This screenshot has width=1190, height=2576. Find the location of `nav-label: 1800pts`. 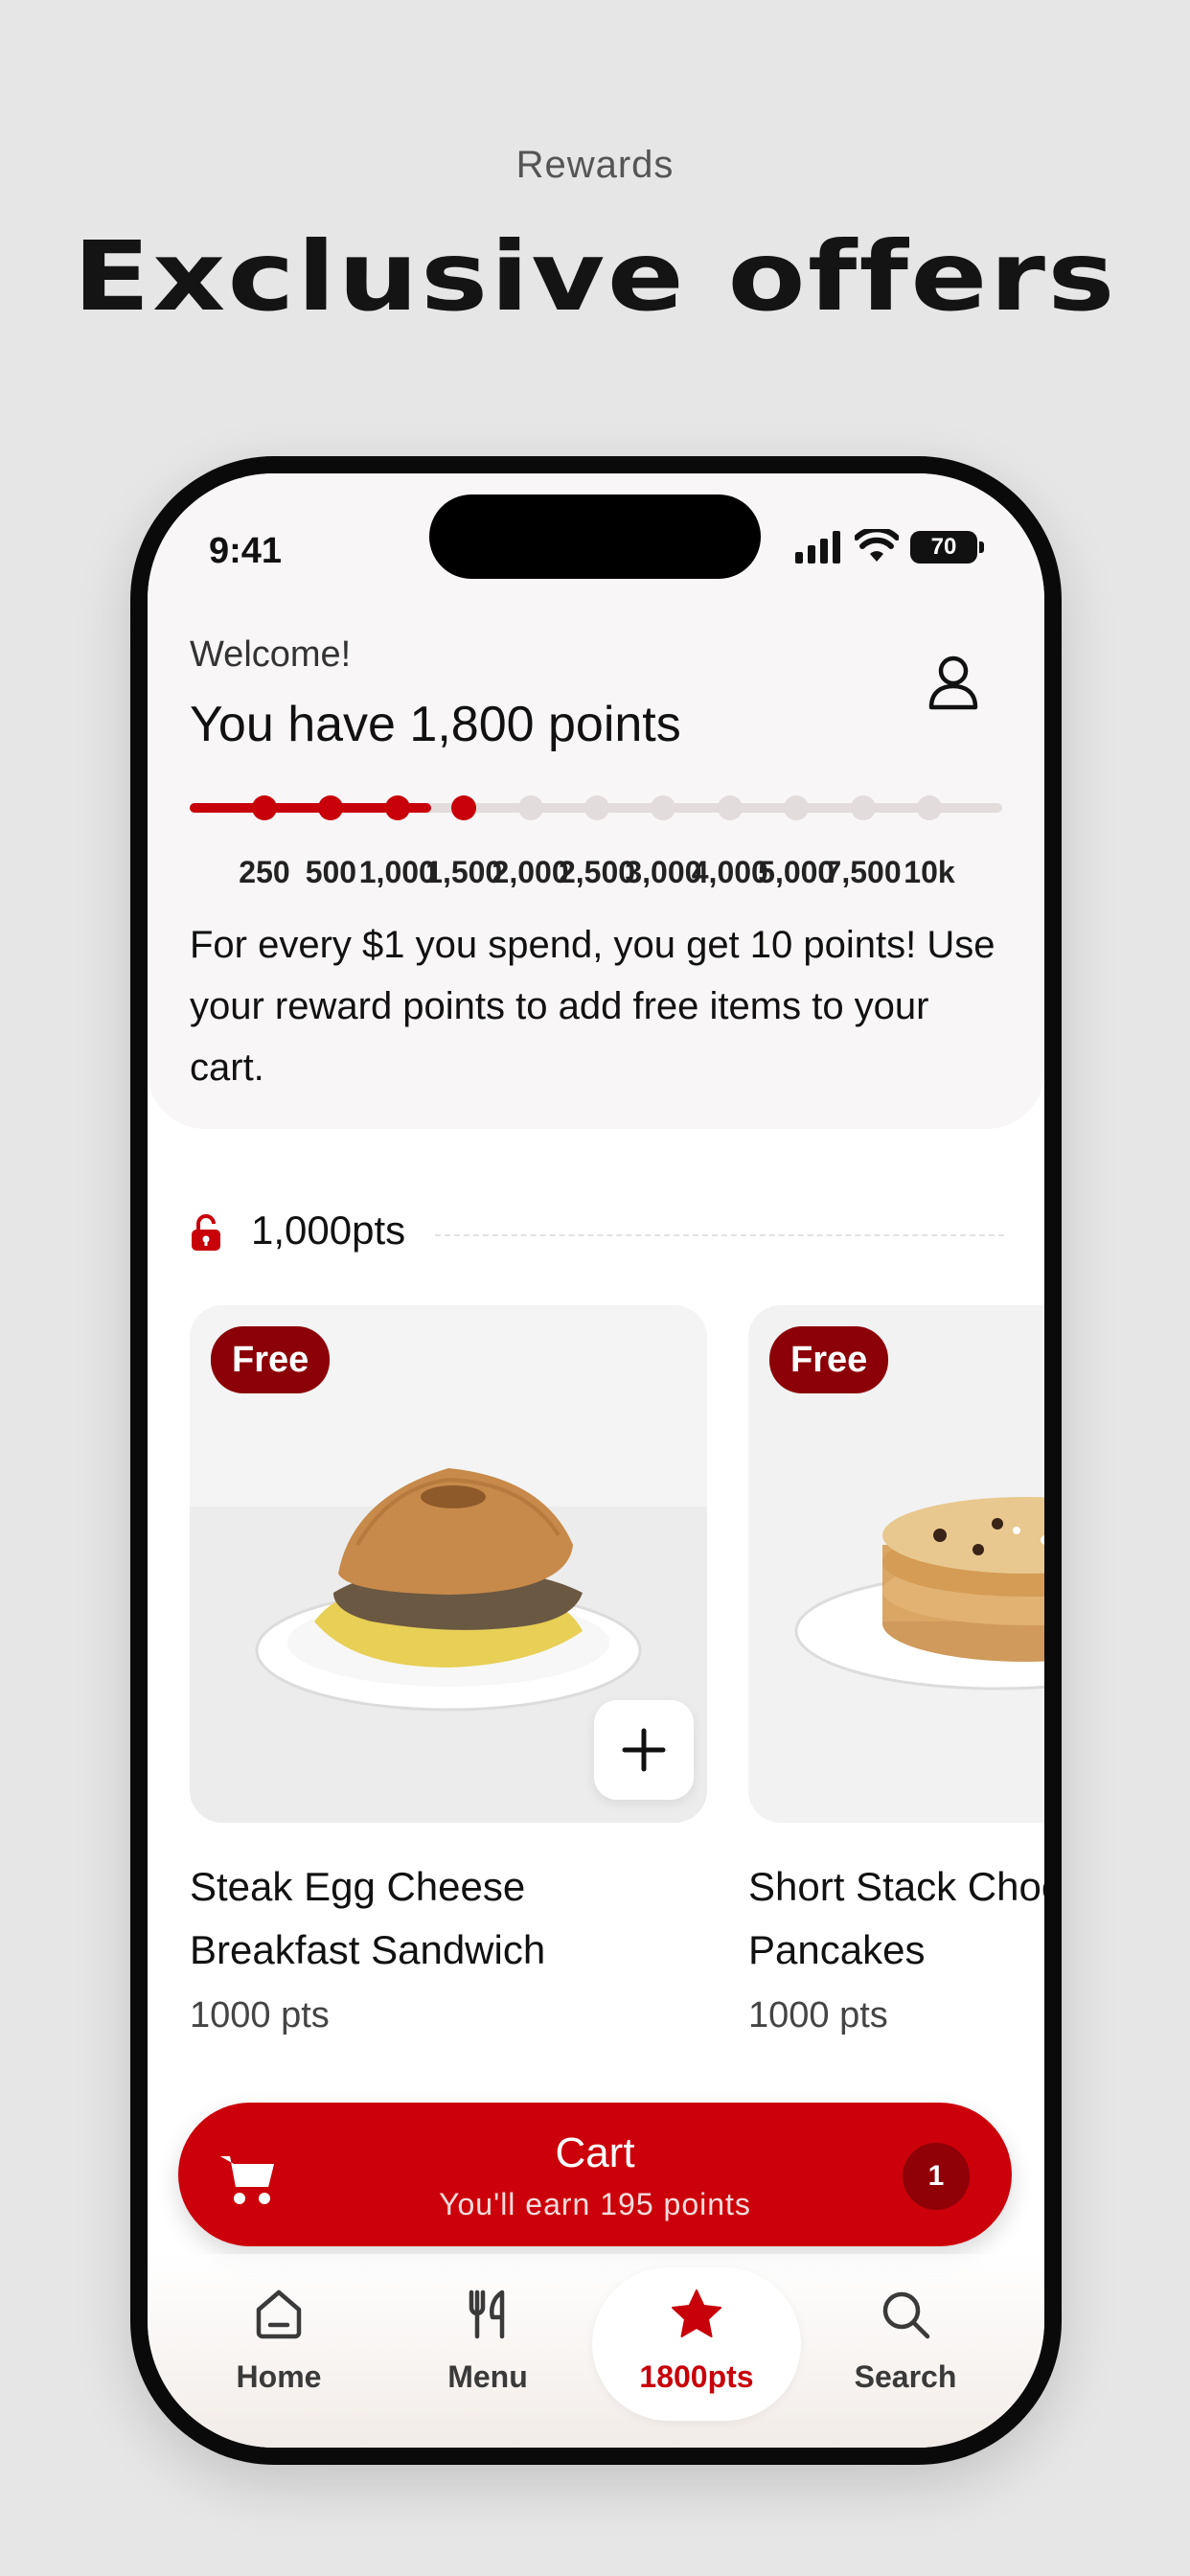

nav-label: 1800pts is located at coordinates (697, 2376).